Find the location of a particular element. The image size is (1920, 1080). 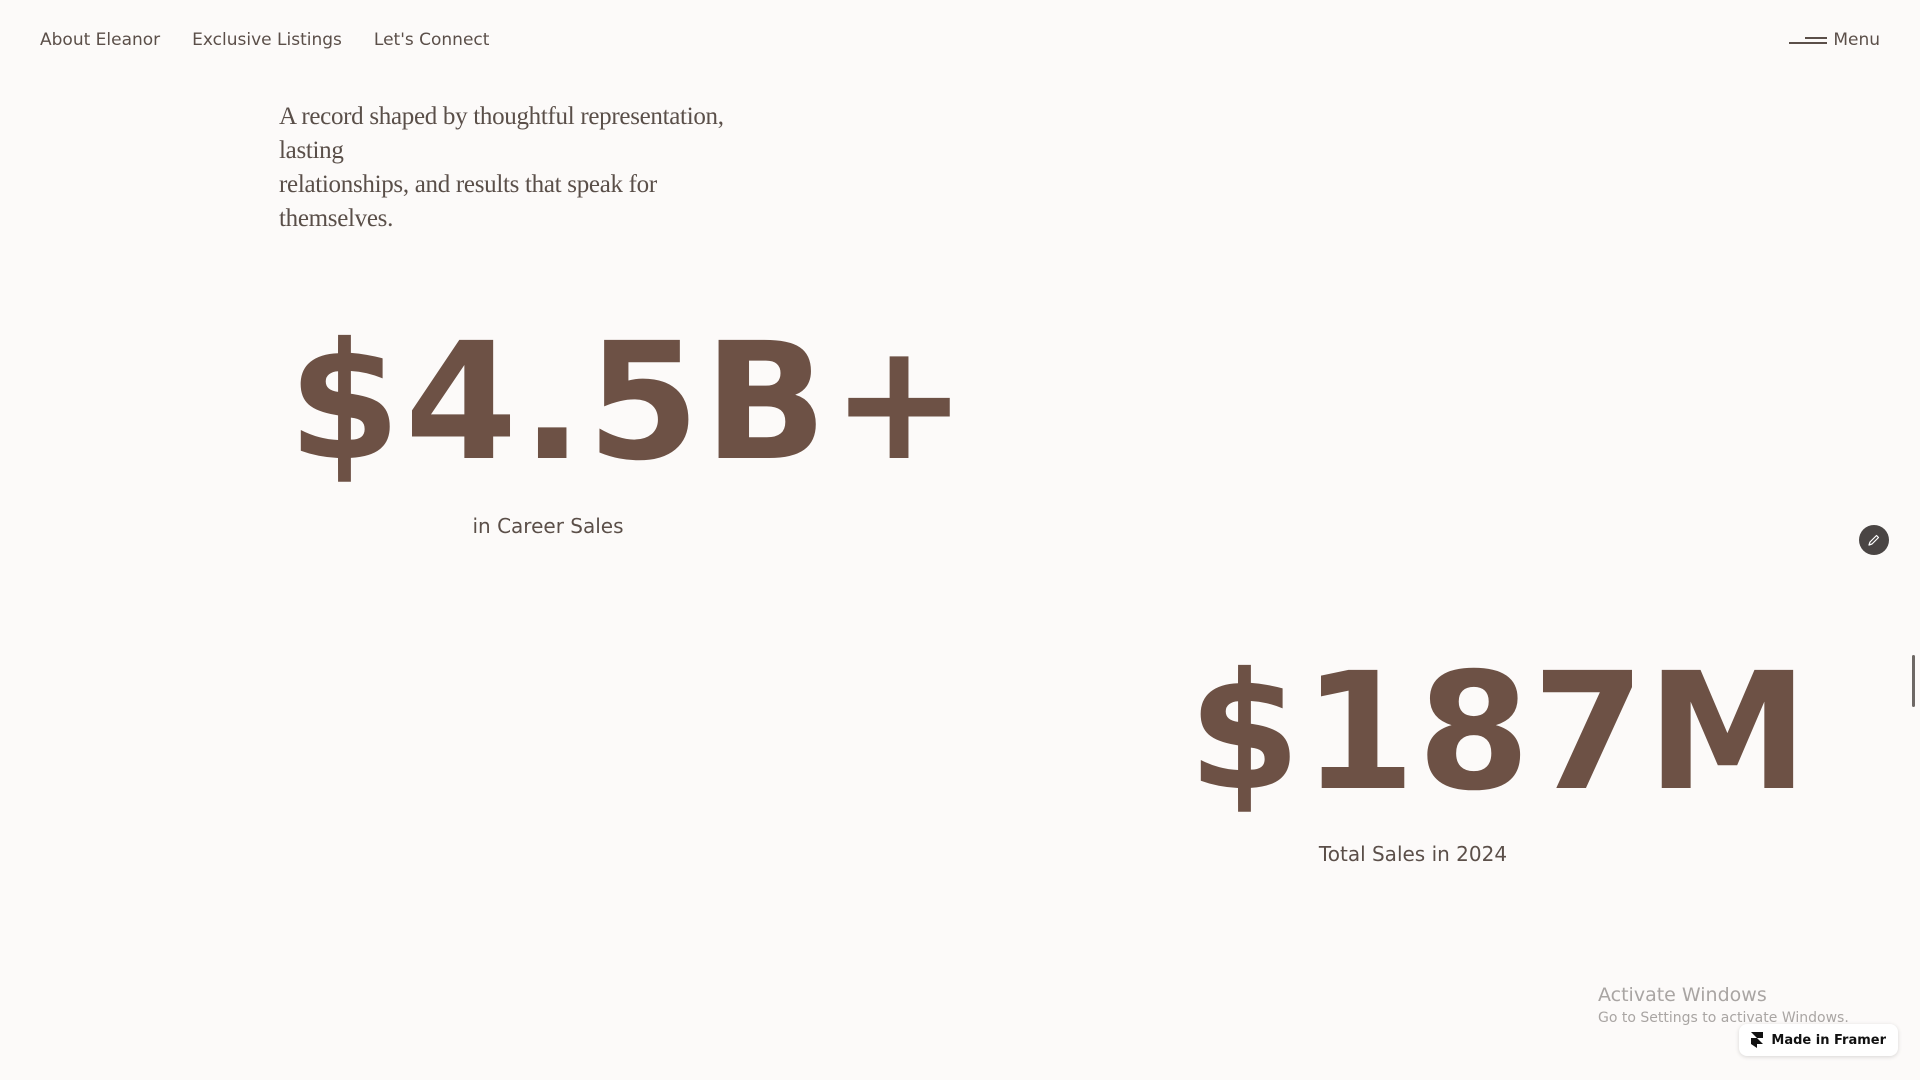

nav-exclusive-listings: Exclusive Listings is located at coordinates (267, 40).